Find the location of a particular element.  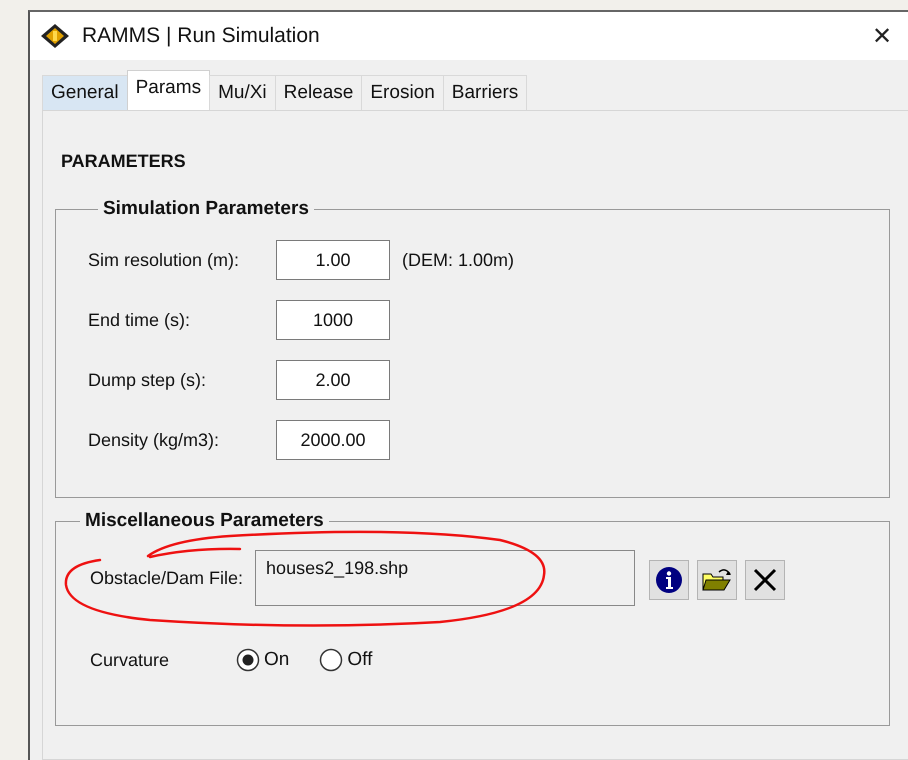

field-note: (DEM: 1.00m) is located at coordinates (458, 260).